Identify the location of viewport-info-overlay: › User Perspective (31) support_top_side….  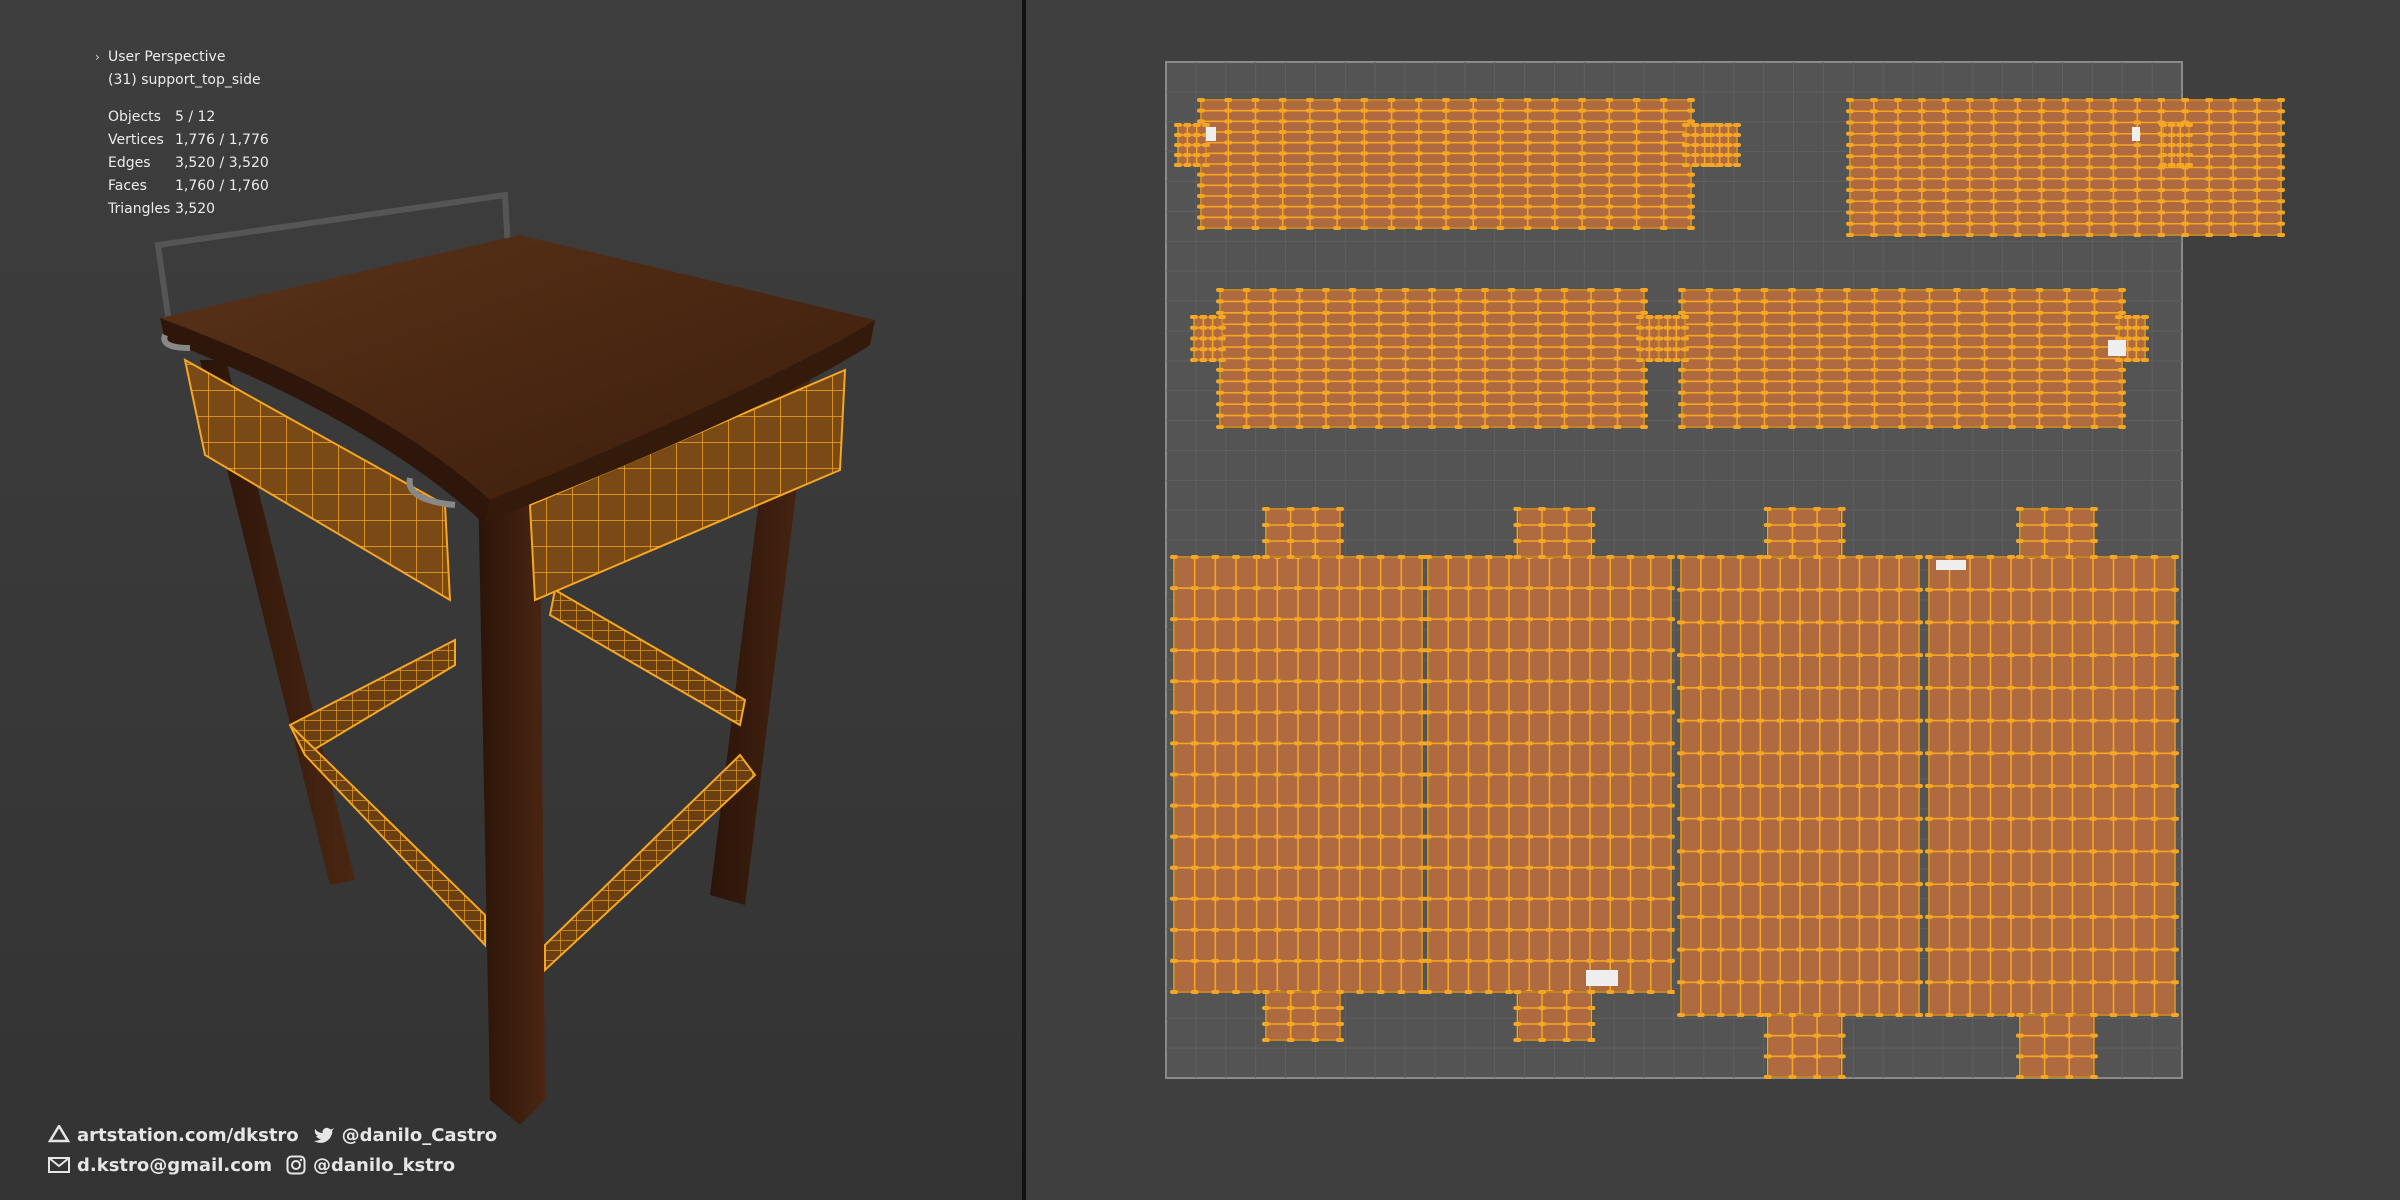
(182, 133).